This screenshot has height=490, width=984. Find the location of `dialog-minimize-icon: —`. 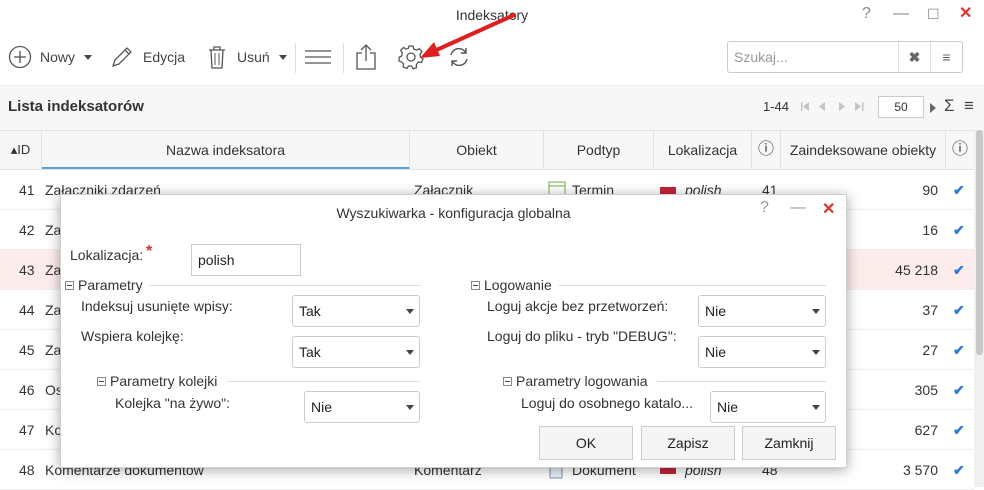

dialog-minimize-icon: — is located at coordinates (798, 208).